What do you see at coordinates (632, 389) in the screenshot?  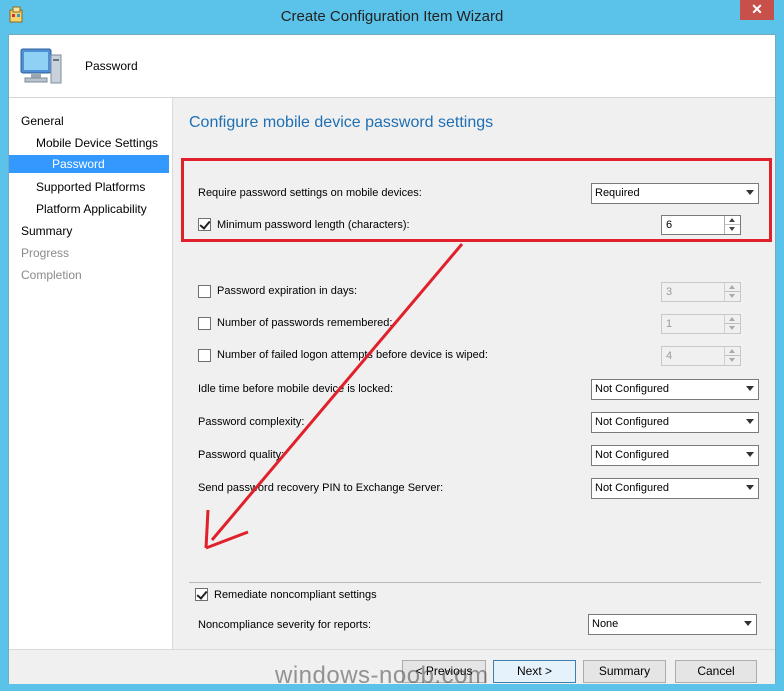 I see `idle-time-value: Not Configured` at bounding box center [632, 389].